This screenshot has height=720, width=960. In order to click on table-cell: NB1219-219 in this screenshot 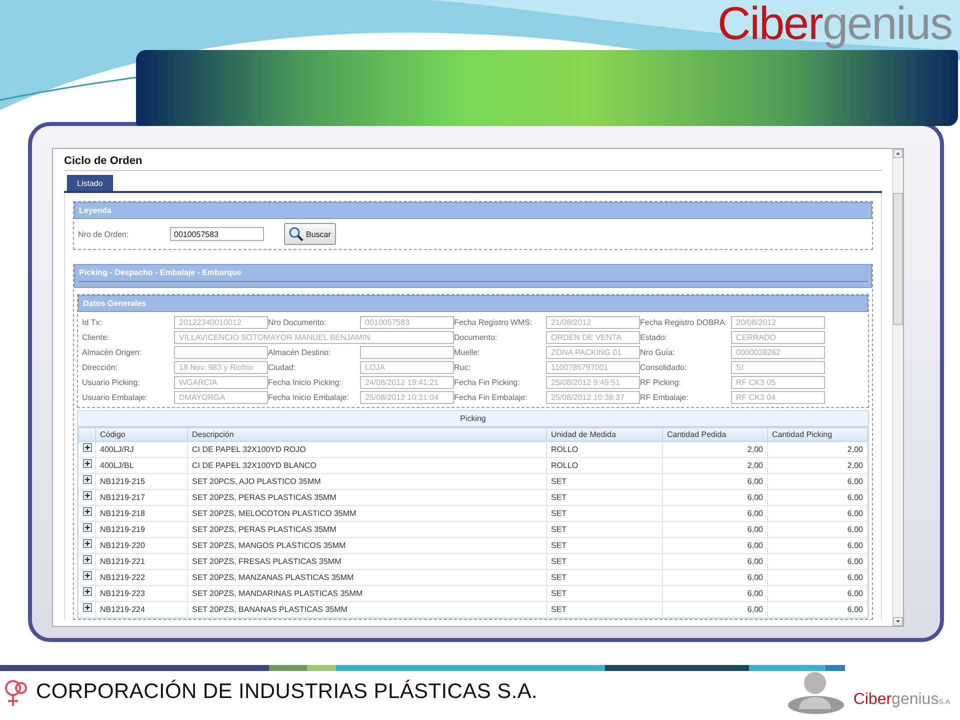, I will do `click(142, 530)`.